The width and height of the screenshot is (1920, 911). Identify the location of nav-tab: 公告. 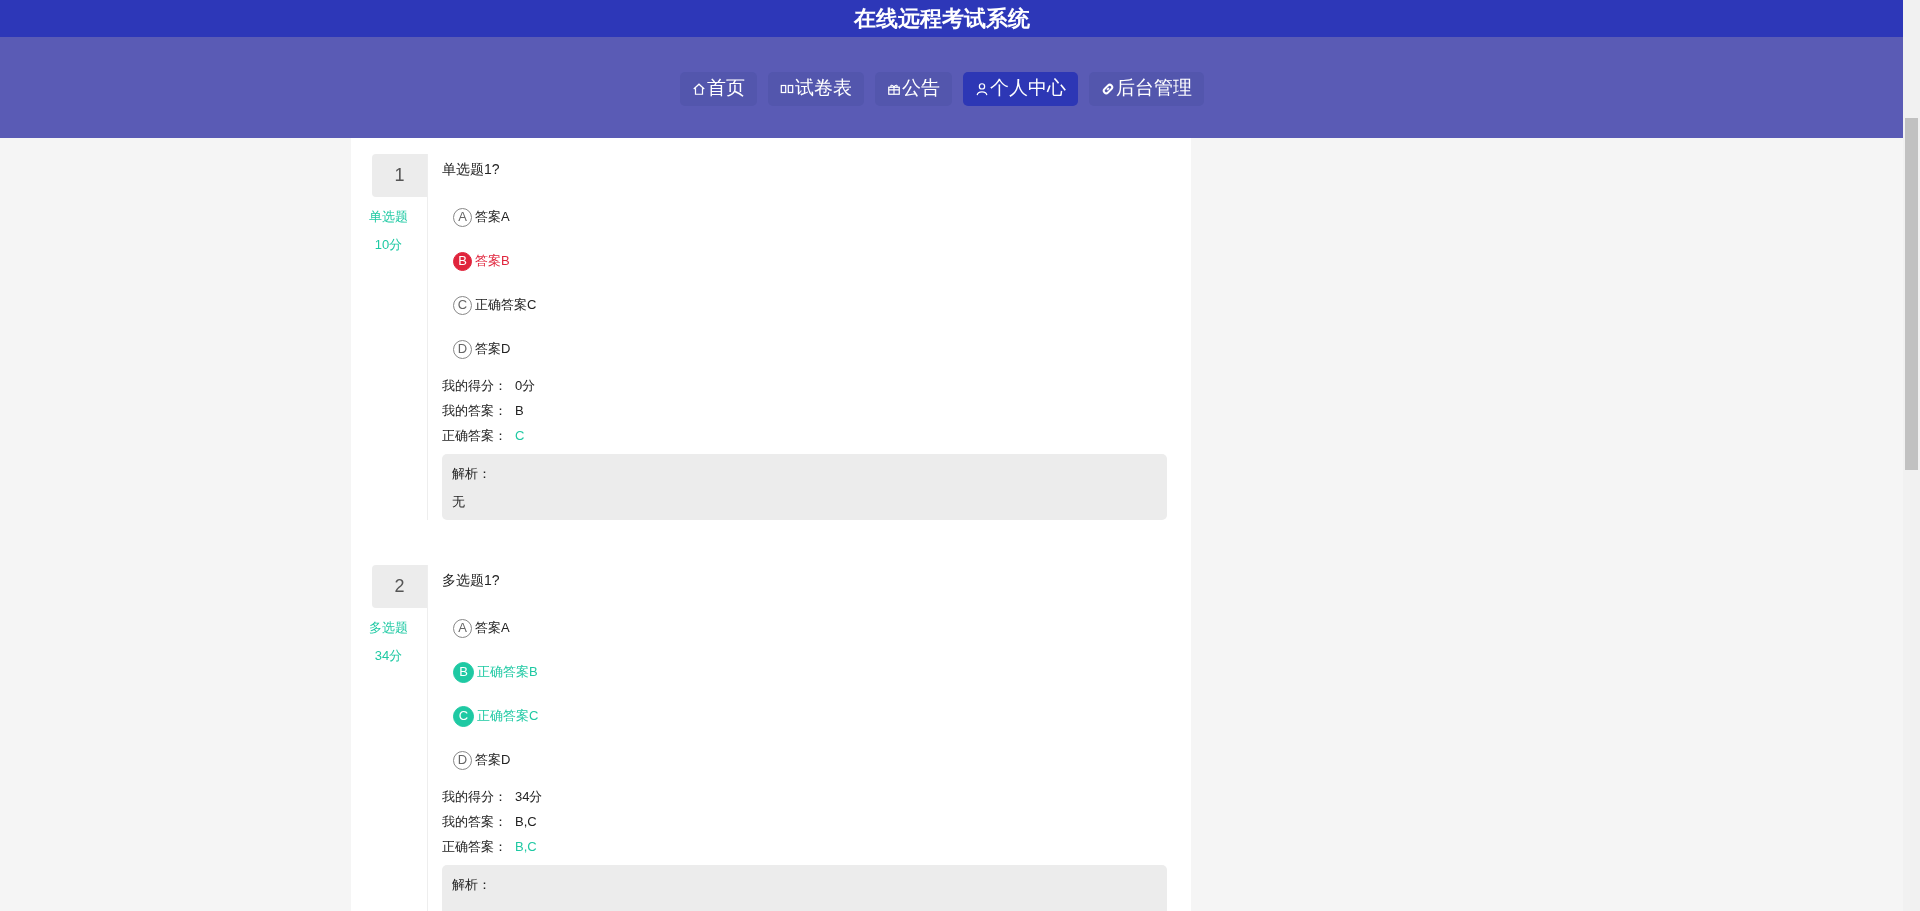
(913, 88).